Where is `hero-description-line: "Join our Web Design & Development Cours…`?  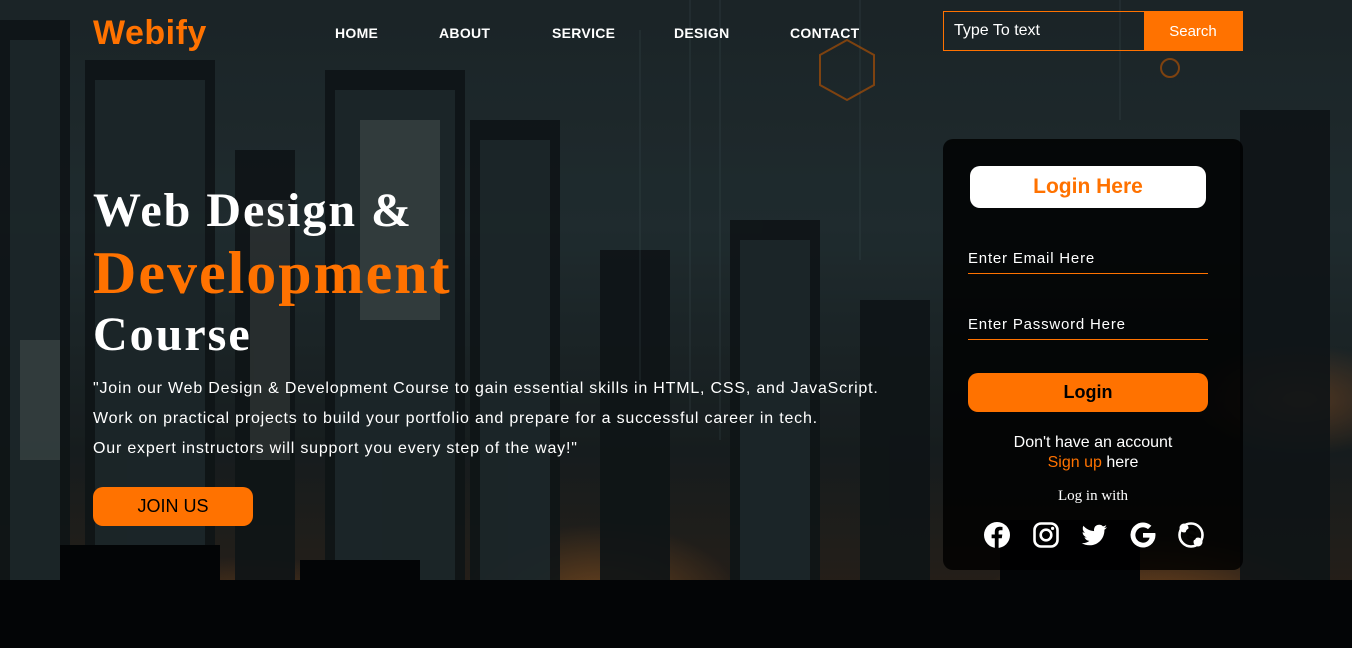 hero-description-line: "Join our Web Design & Development Cours… is located at coordinates (486, 388).